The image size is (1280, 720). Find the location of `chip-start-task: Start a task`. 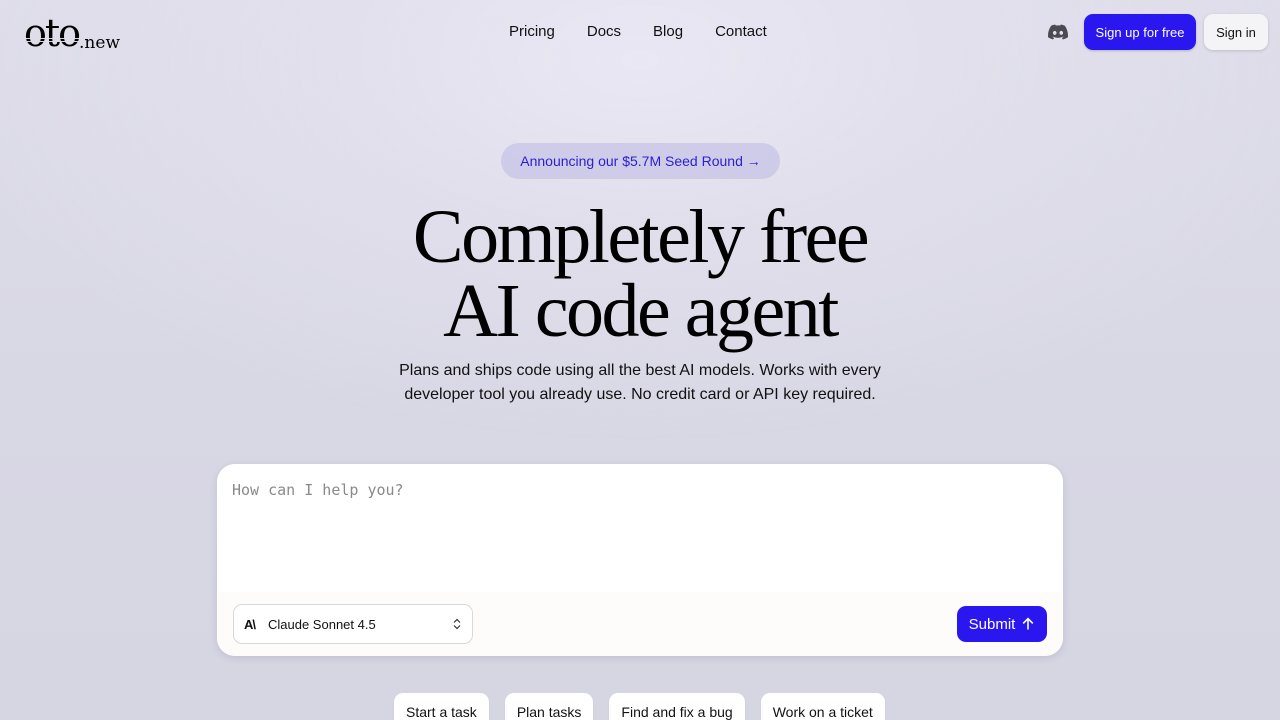

chip-start-task: Start a task is located at coordinates (441, 706).